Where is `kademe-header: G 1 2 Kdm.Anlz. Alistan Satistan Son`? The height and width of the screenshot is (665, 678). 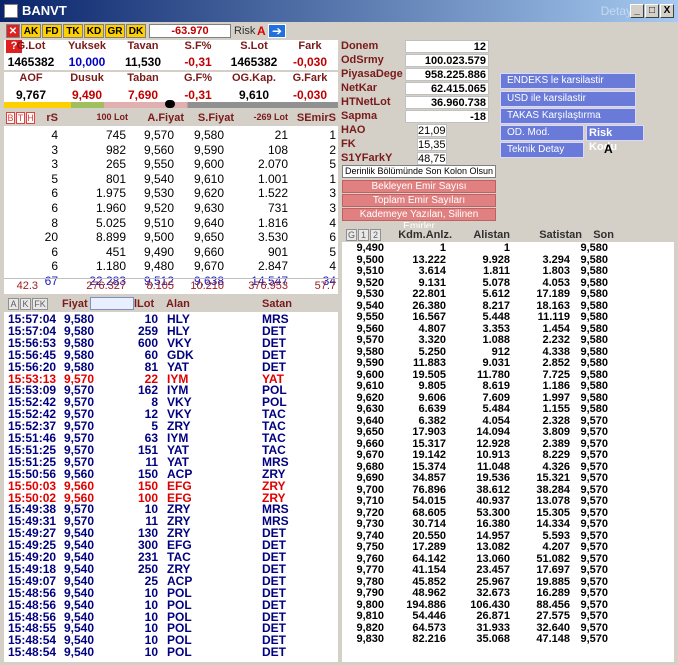 kademe-header: G 1 2 Kdm.Anlz. Alistan Satistan Son is located at coordinates (508, 235).